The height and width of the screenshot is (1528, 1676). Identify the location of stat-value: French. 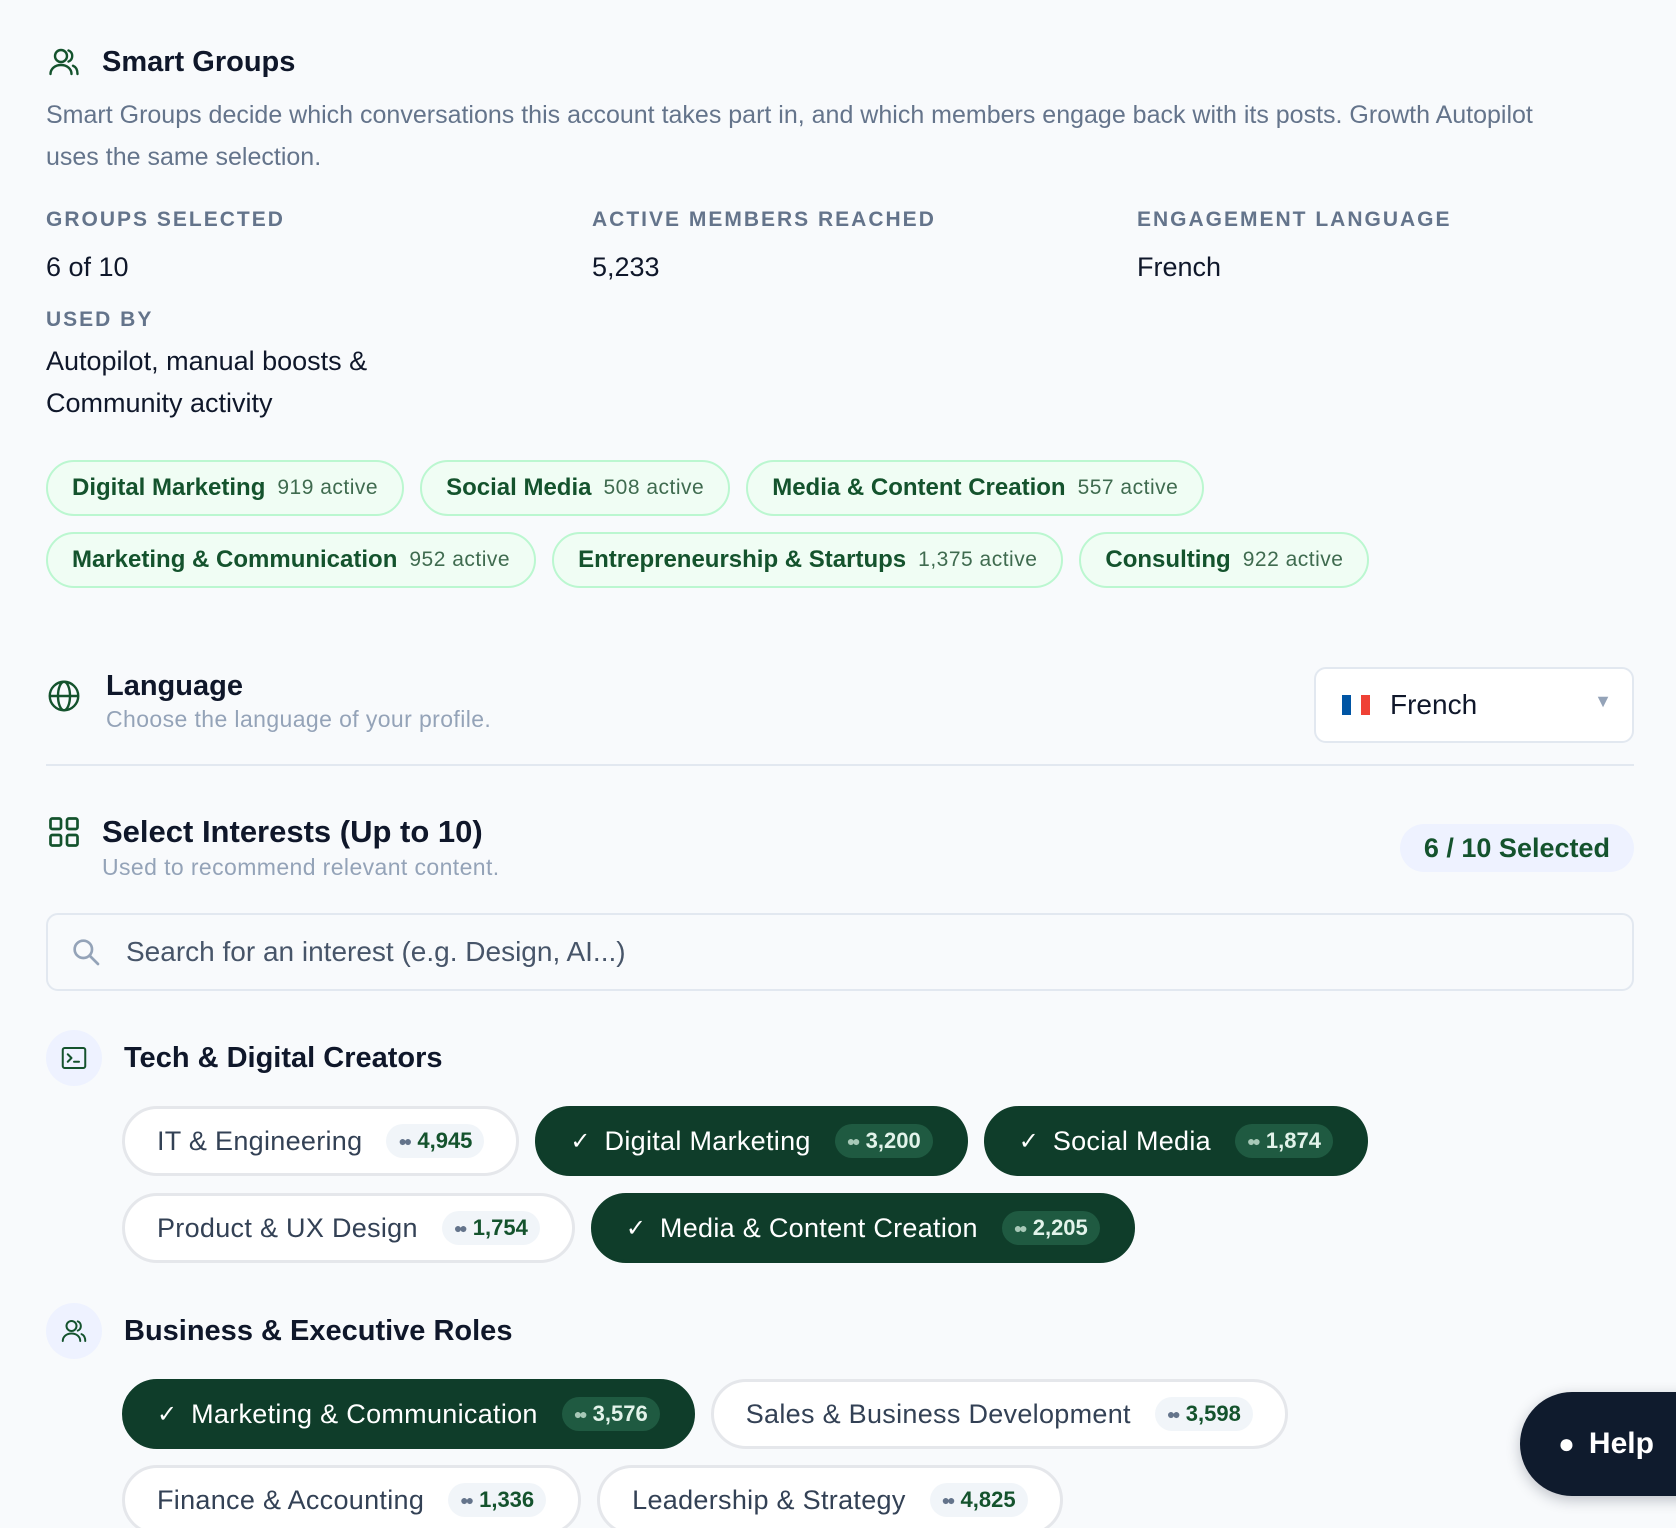
(1179, 267).